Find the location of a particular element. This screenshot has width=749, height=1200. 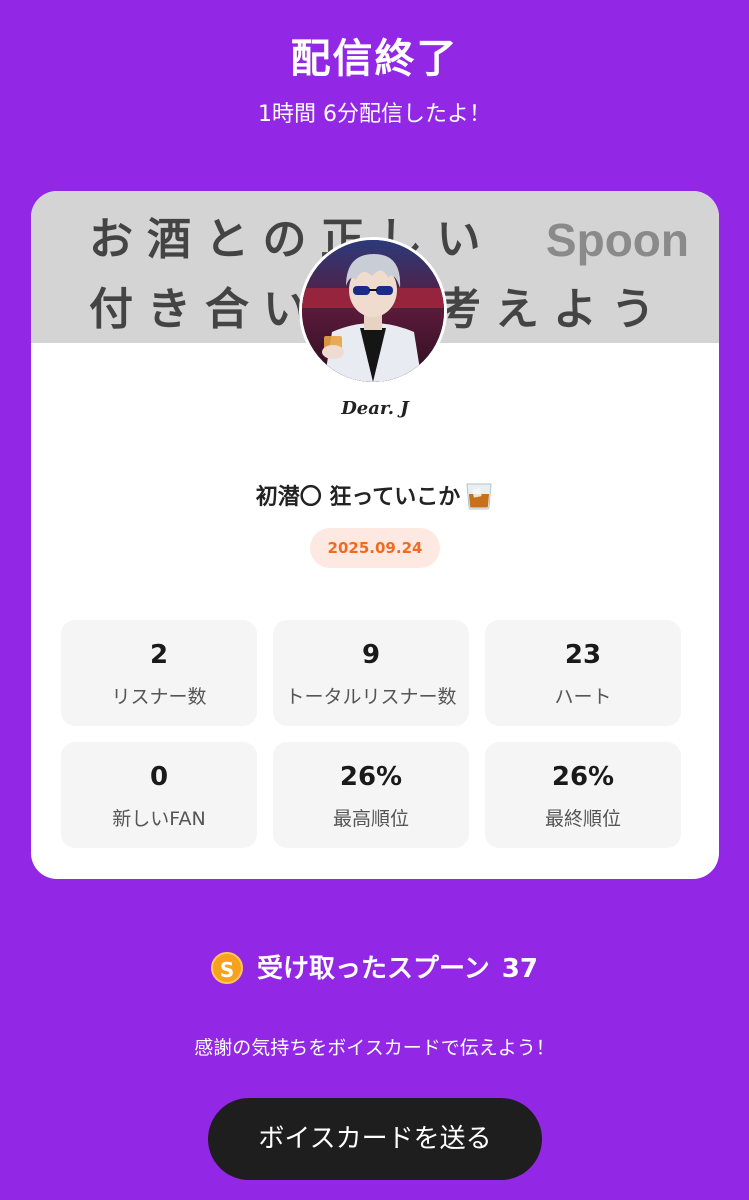

stat-label: ハート is located at coordinates (583, 697).